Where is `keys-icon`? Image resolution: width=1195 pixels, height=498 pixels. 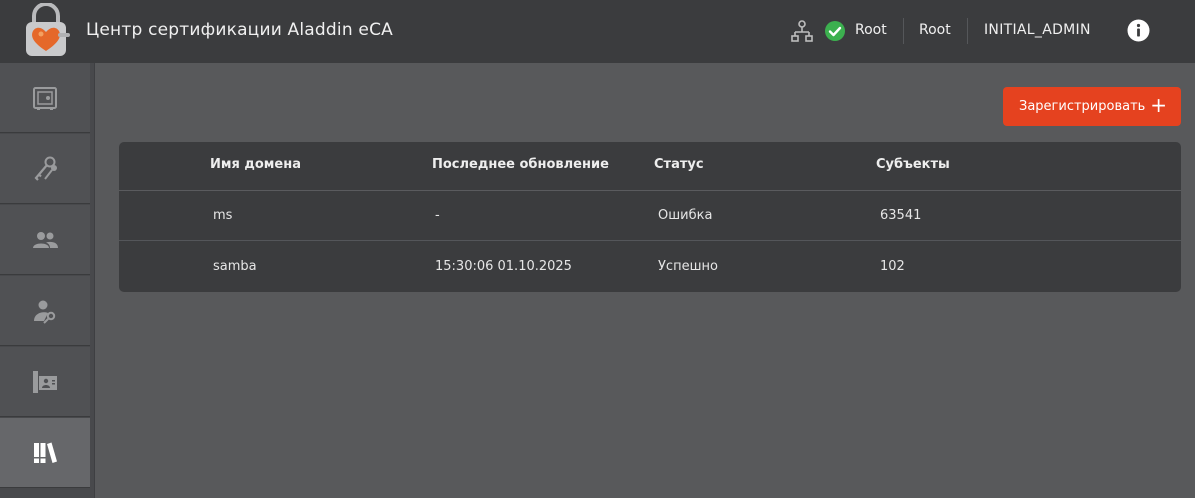 keys-icon is located at coordinates (45, 168).